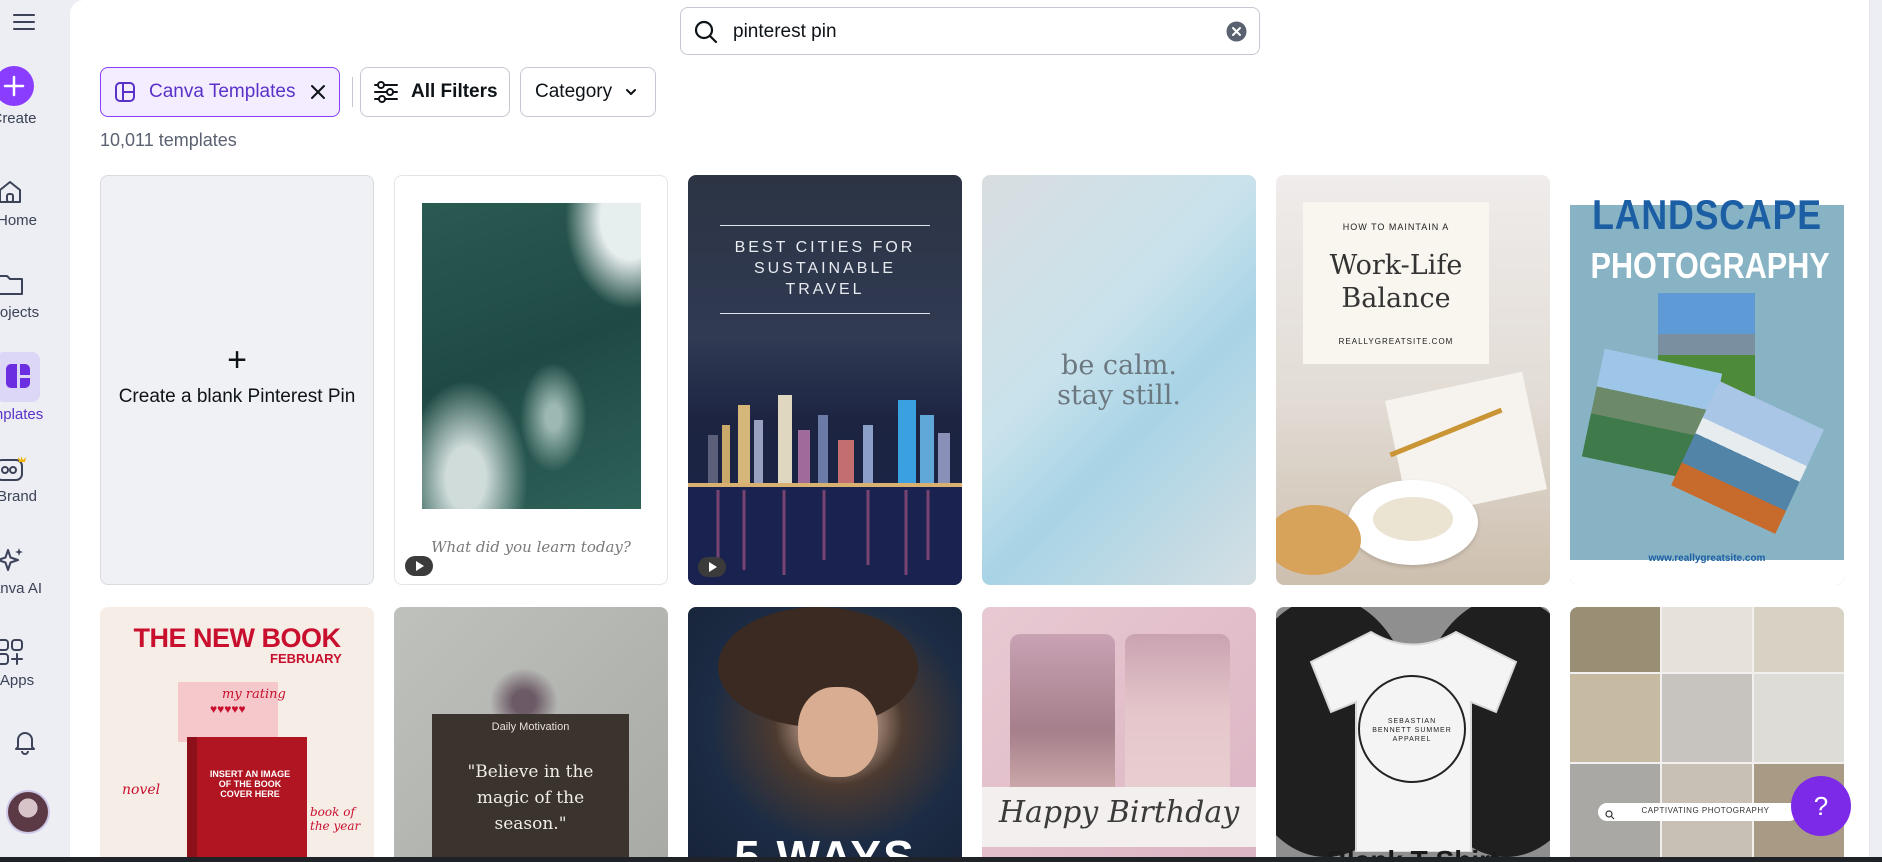  What do you see at coordinates (454, 91) in the screenshot?
I see `all-filters-label: All Filters` at bounding box center [454, 91].